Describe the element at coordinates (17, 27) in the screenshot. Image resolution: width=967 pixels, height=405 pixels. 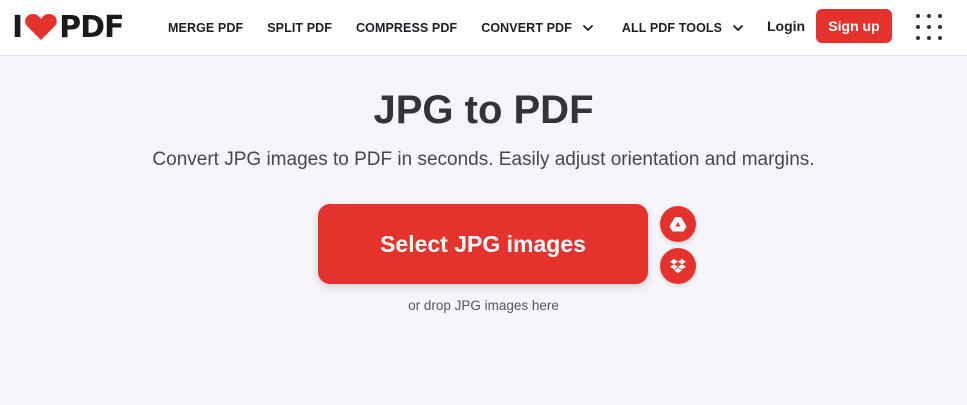
I see `logo-text-i: I` at that location.